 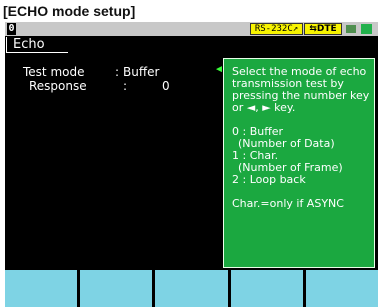 I want to click on page-caption: [ECHO mode setup], so click(x=69, y=11).